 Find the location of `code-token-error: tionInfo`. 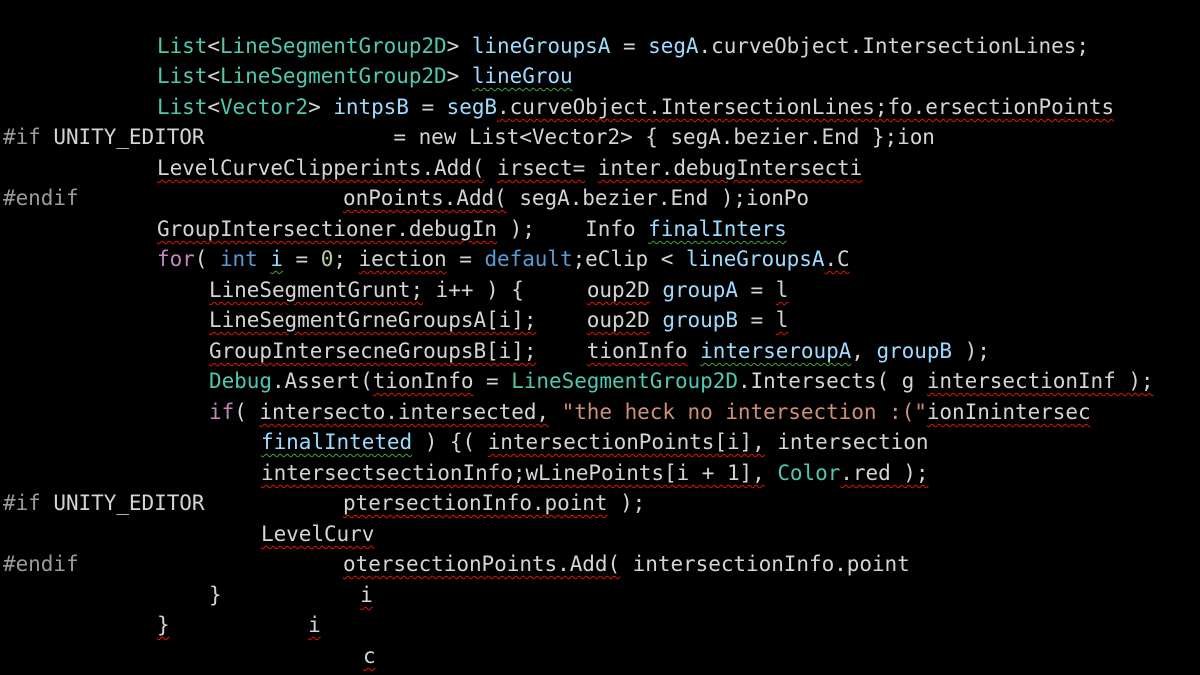

code-token-error: tionInfo is located at coordinates (637, 351).